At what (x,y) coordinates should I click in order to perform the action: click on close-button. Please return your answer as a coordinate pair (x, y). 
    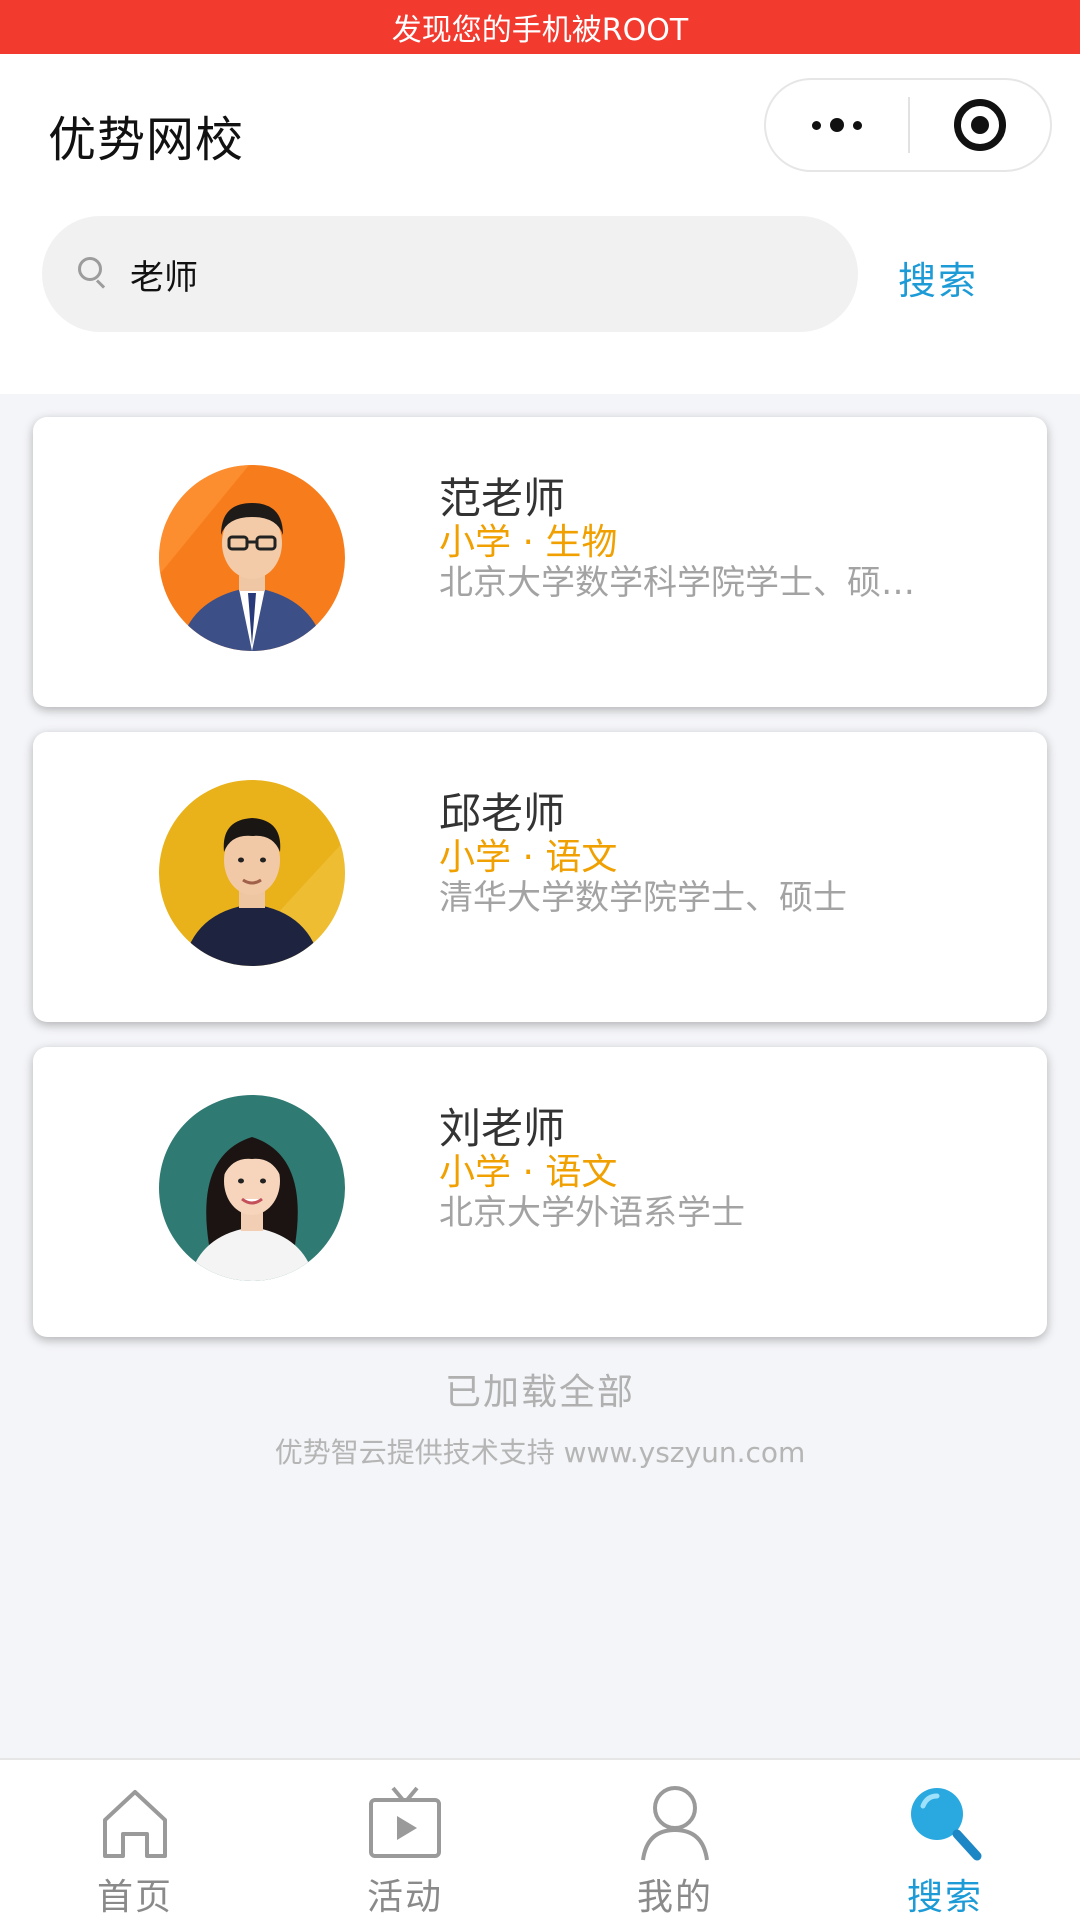
    Looking at the image, I should click on (980, 125).